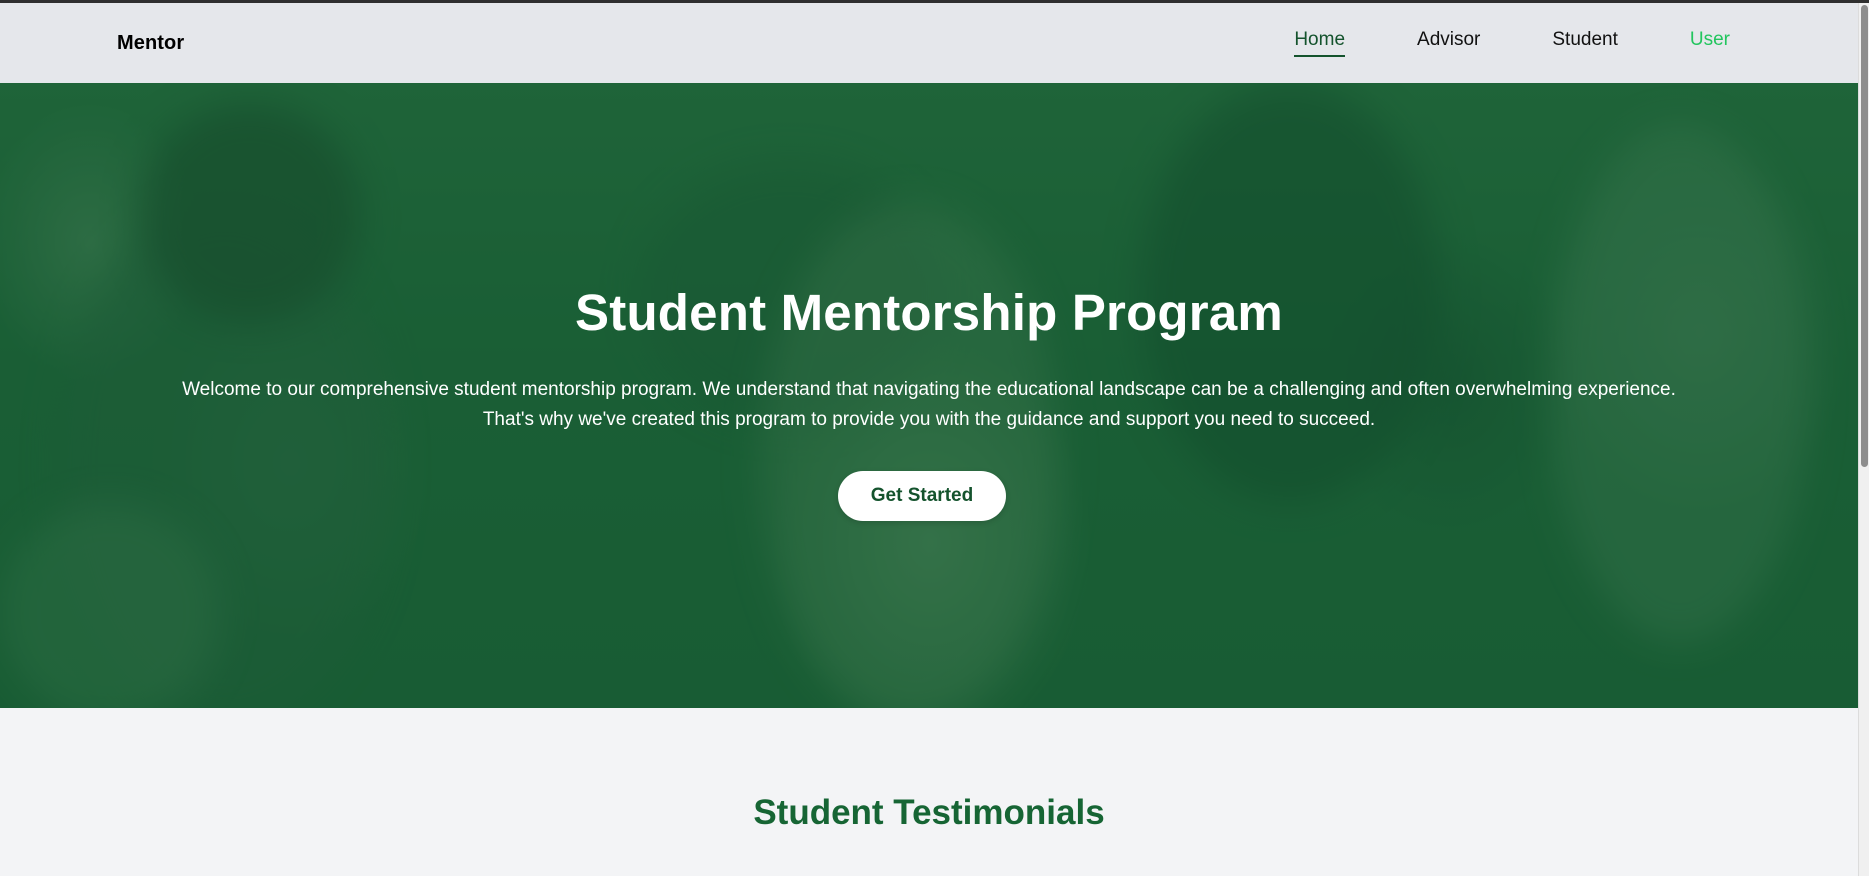  I want to click on nav-link-home: Home, so click(1320, 43).